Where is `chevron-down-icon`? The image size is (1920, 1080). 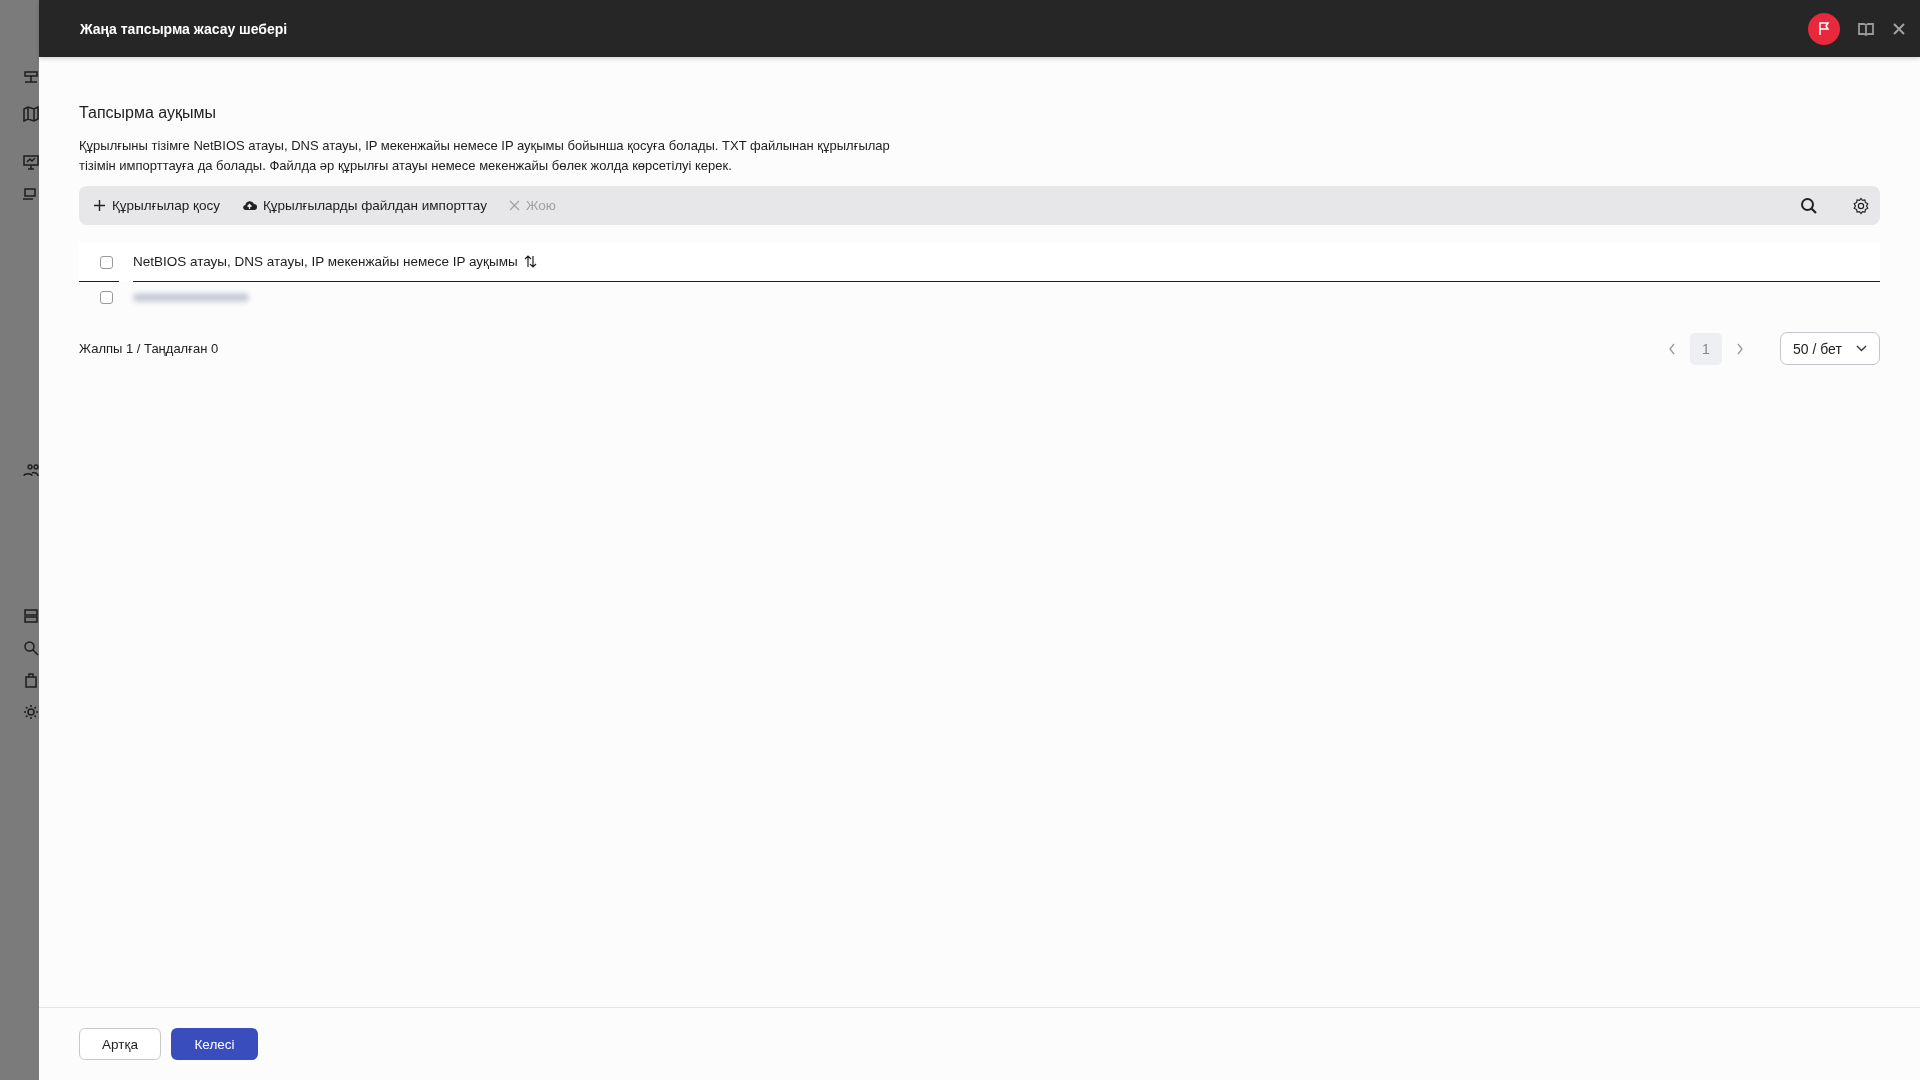
chevron-down-icon is located at coordinates (1861, 348).